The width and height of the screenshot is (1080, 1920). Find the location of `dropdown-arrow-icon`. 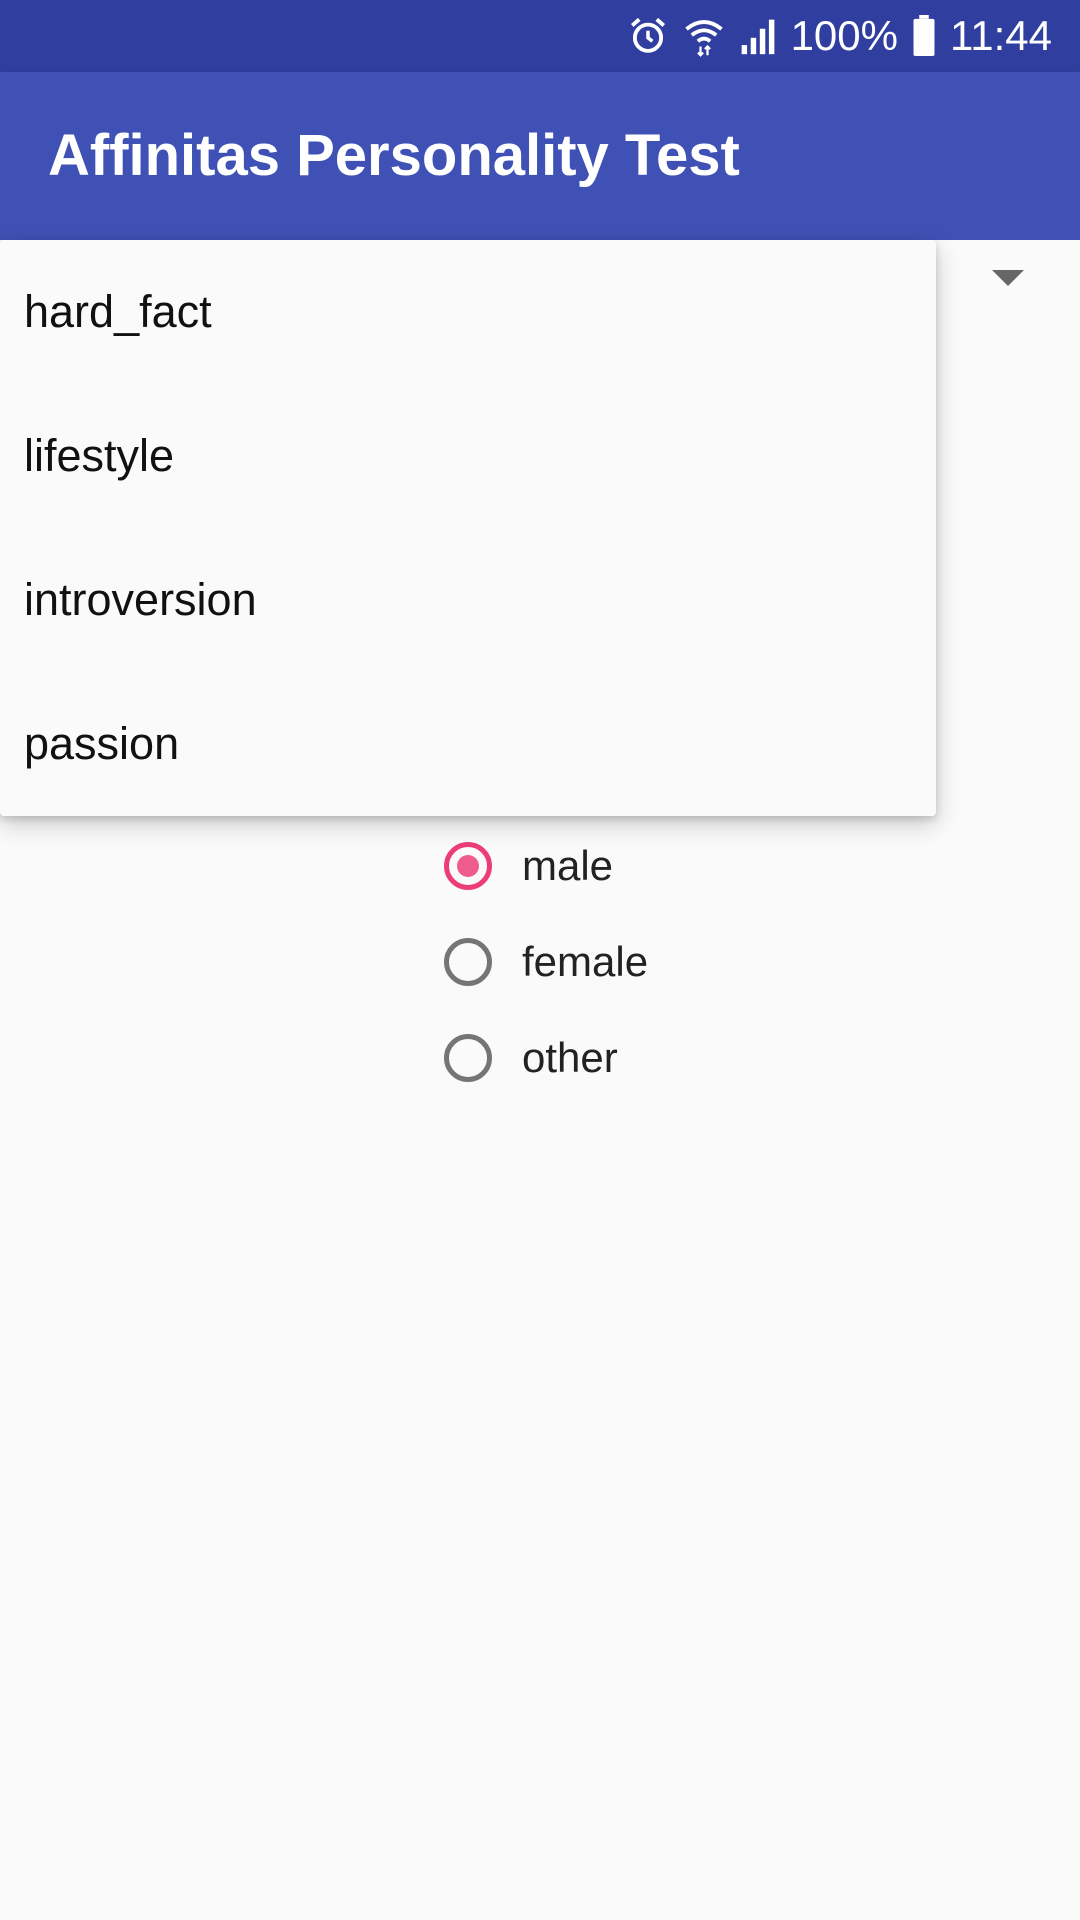

dropdown-arrow-icon is located at coordinates (1008, 278).